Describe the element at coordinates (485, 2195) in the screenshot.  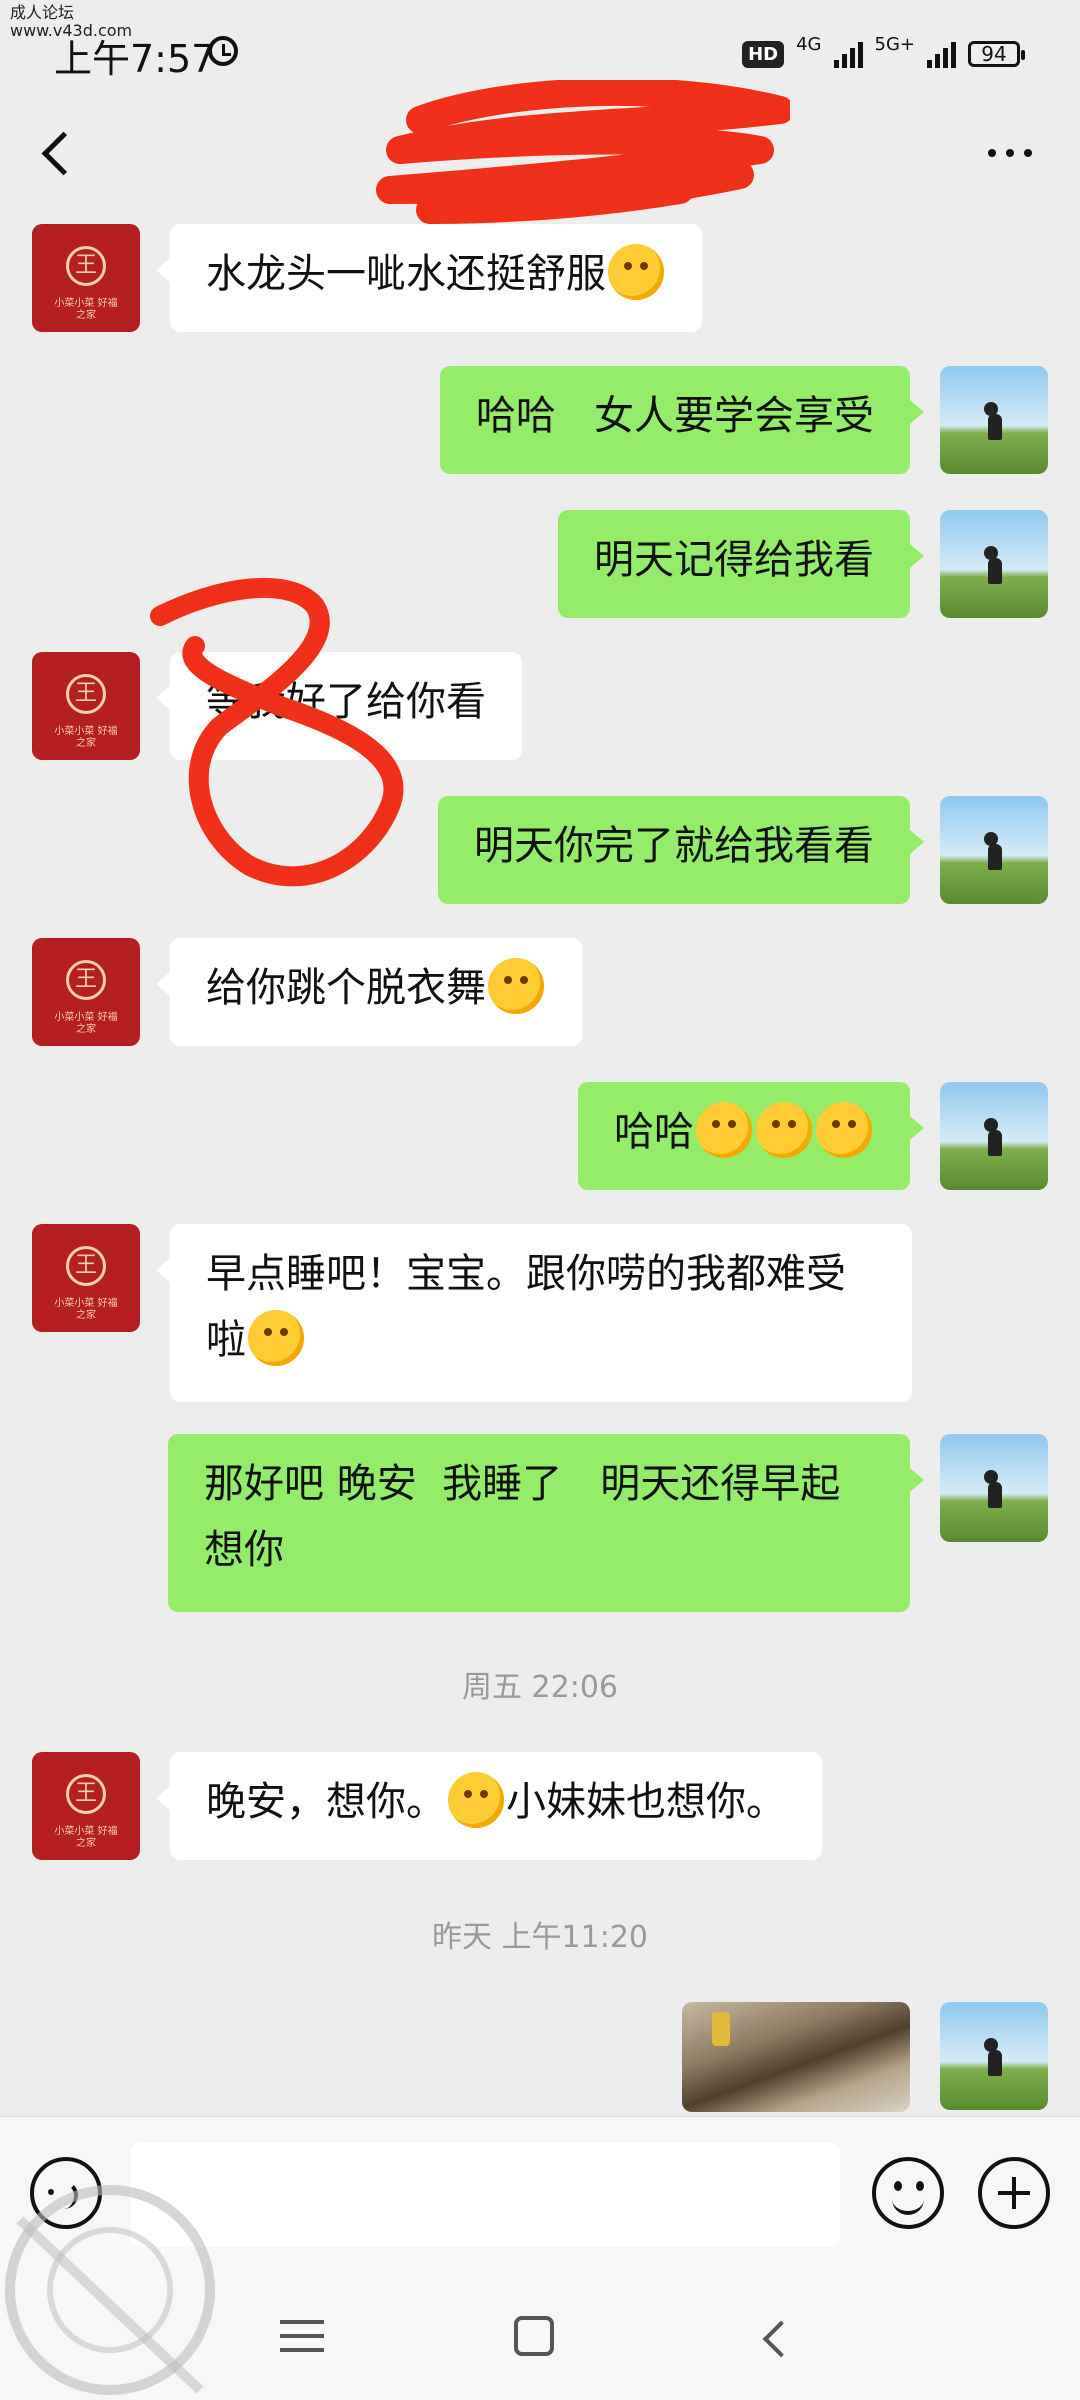
I see `message-input` at that location.